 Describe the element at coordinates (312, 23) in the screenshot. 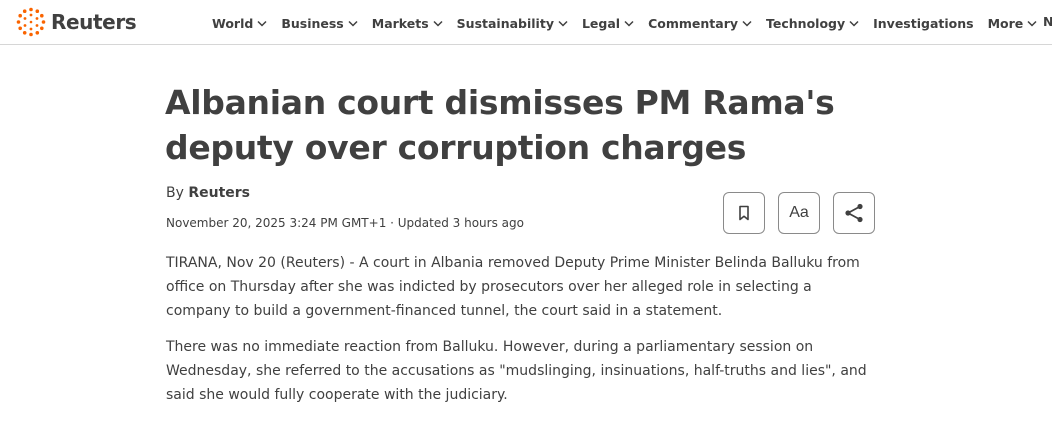

I see `nav-item-label: Business` at that location.